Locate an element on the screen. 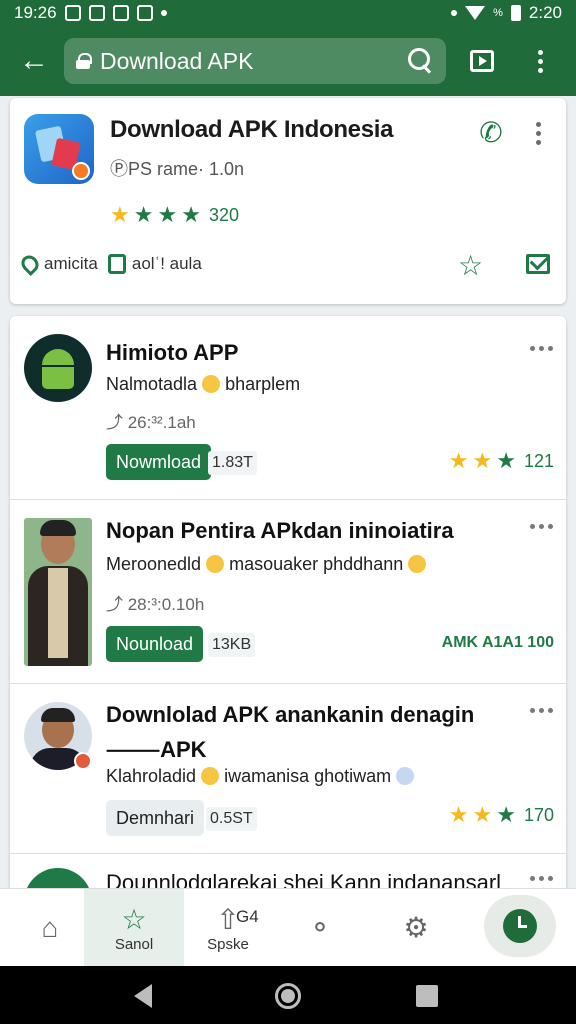 The image size is (576, 1024). item-time: ⤴ 28:³:0.10h is located at coordinates (155, 604).